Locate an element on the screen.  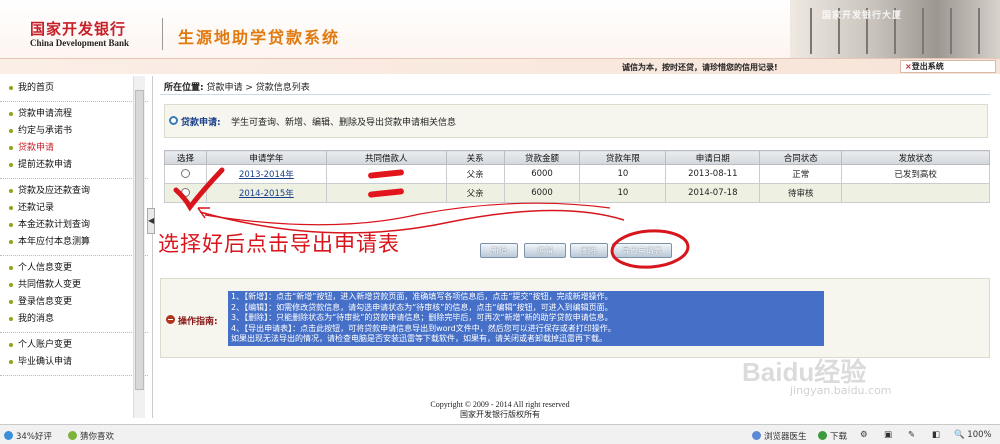
baidu-watermark-url: jingyan.baidu.com is located at coordinates (841, 390).